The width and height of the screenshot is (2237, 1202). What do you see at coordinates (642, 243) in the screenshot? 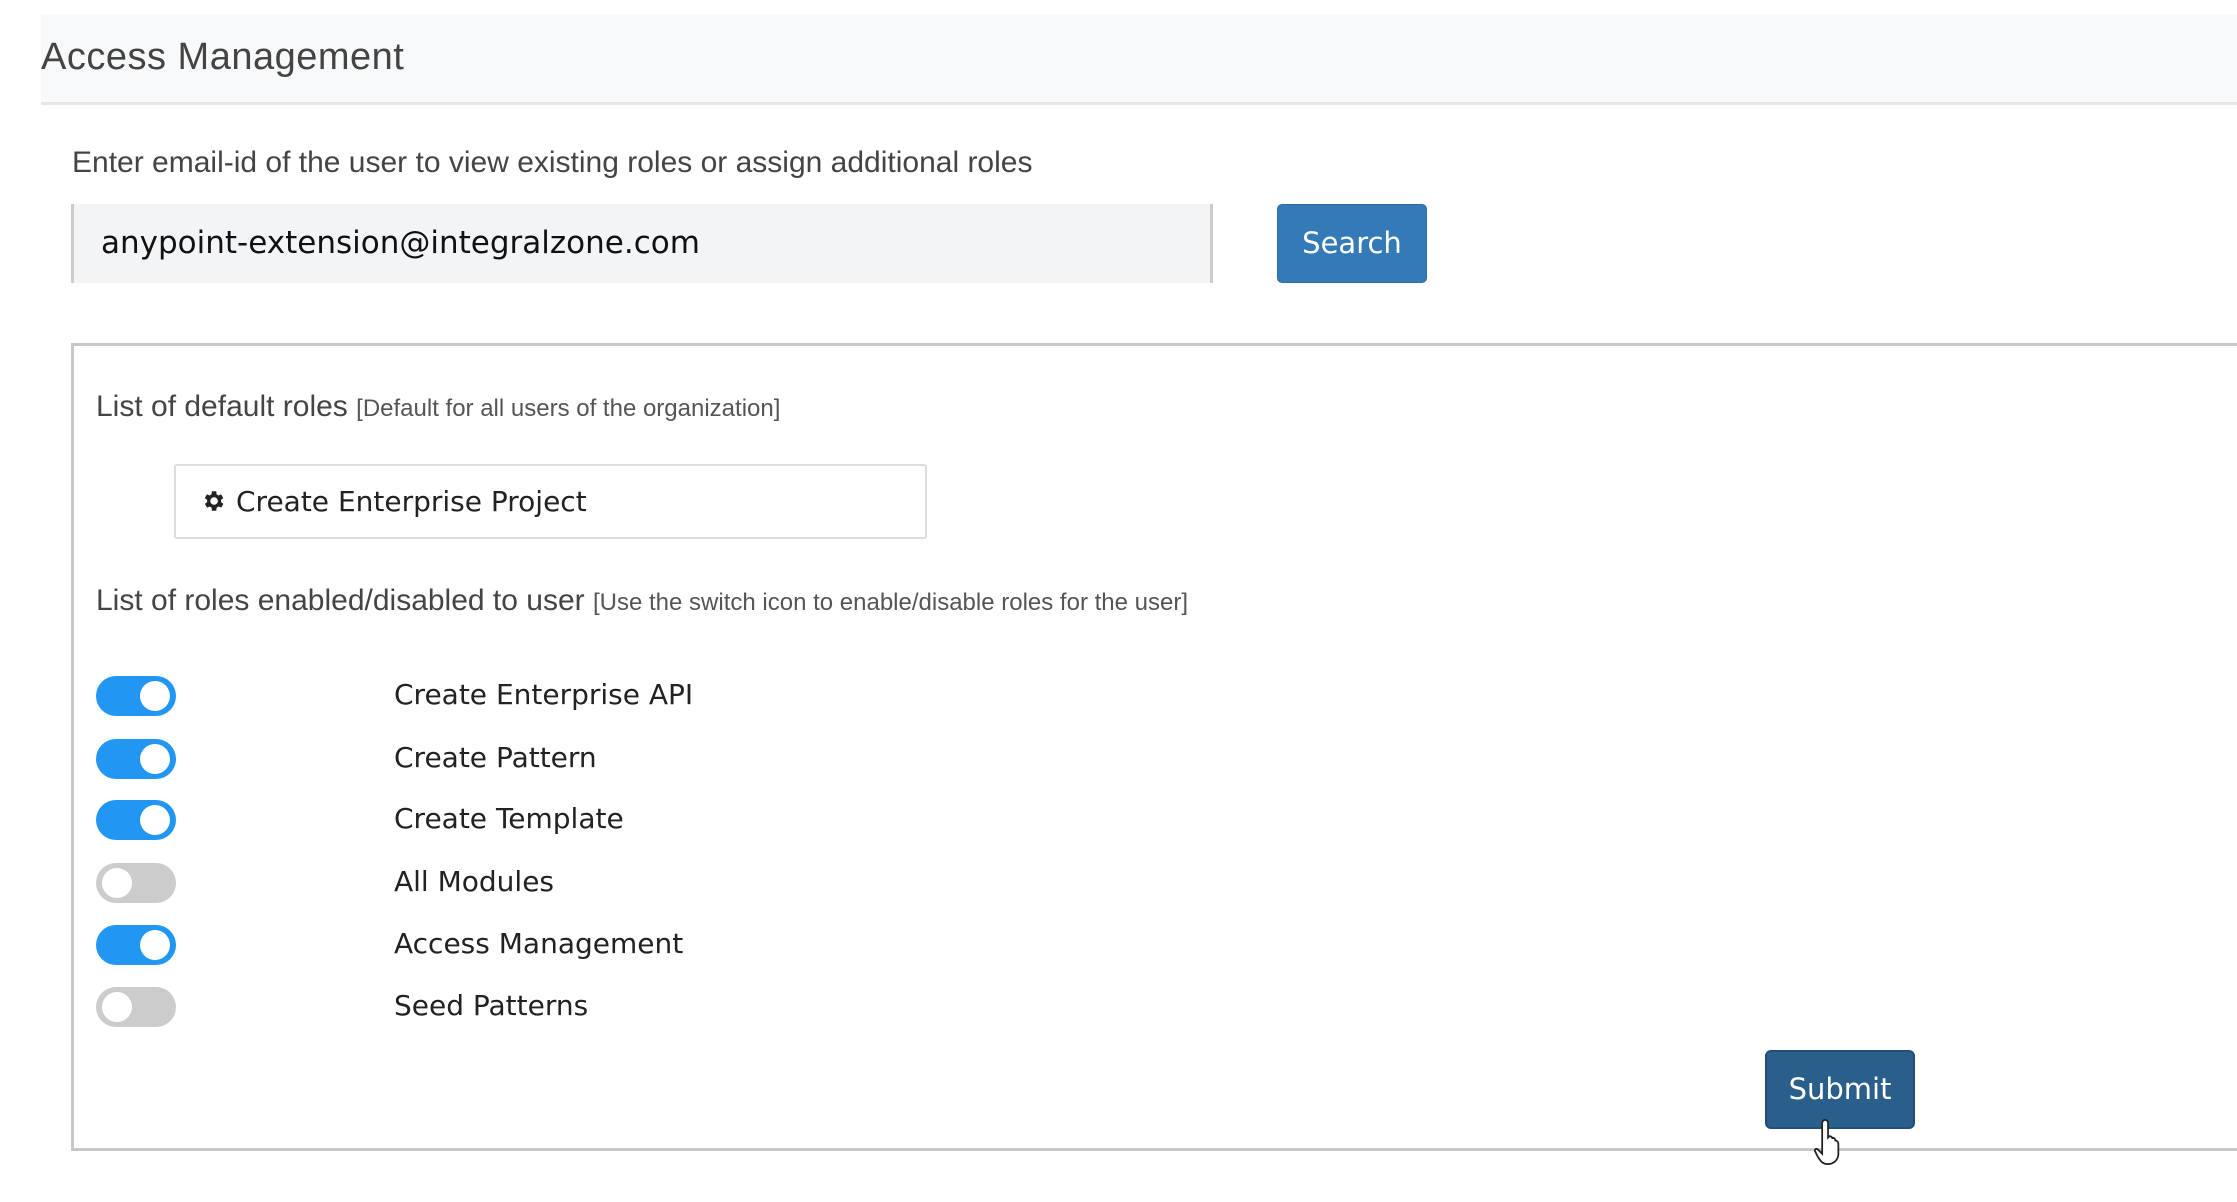
I see `email-input: anypoint-extension@integralzone.com` at bounding box center [642, 243].